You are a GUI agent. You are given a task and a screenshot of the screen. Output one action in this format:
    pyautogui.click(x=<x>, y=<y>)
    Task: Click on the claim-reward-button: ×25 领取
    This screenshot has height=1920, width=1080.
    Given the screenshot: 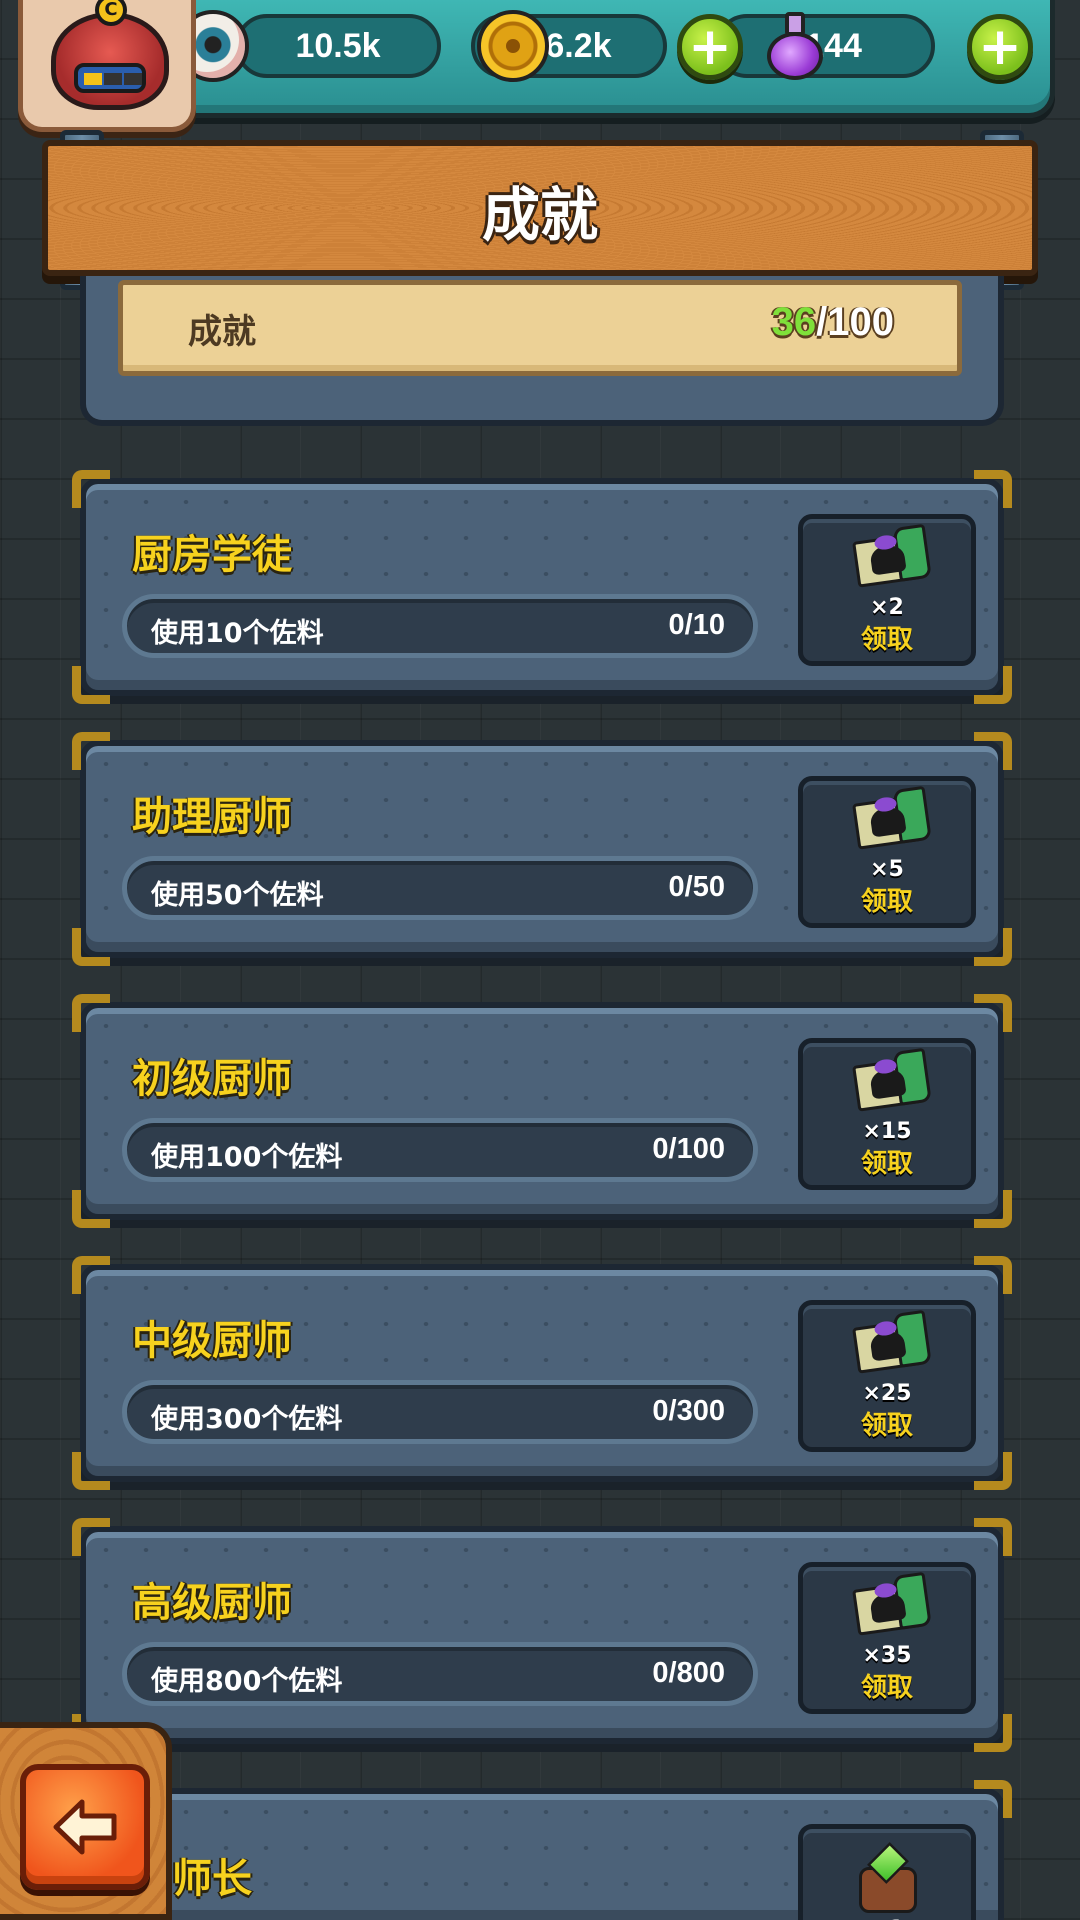 What is the action you would take?
    pyautogui.click(x=887, y=1376)
    